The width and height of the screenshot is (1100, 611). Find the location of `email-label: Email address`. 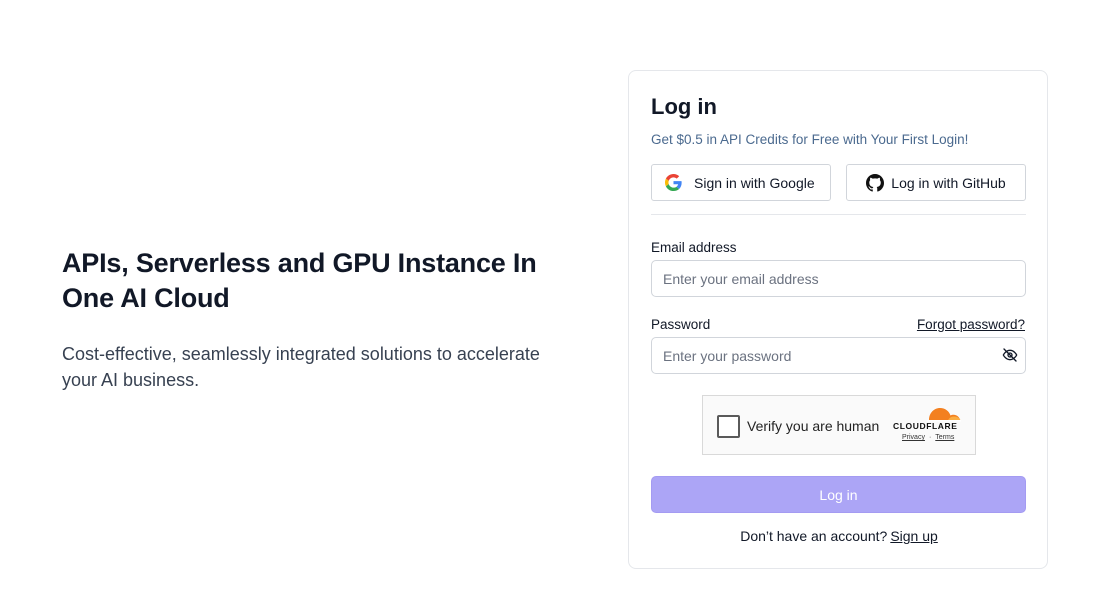

email-label: Email address is located at coordinates (694, 247).